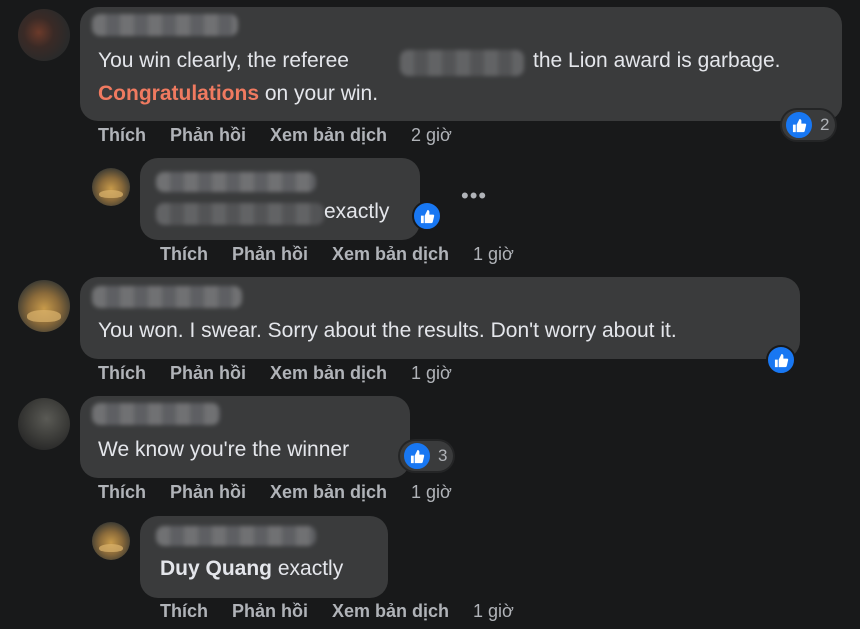 The image size is (860, 629). I want to click on congratulations-text: Congratulations, so click(178, 93).